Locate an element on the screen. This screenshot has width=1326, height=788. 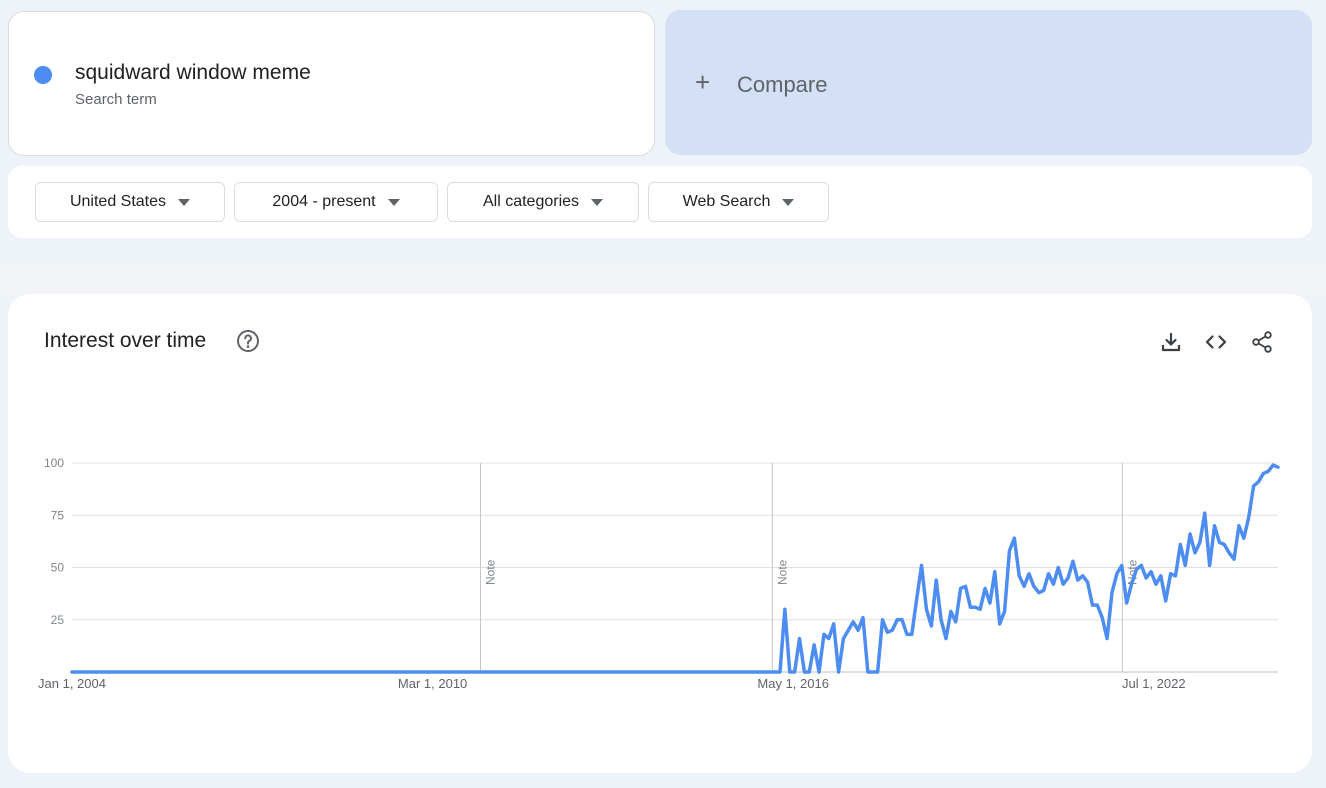
time-range-filter-dropdown: 2004 - present is located at coordinates (336, 202).